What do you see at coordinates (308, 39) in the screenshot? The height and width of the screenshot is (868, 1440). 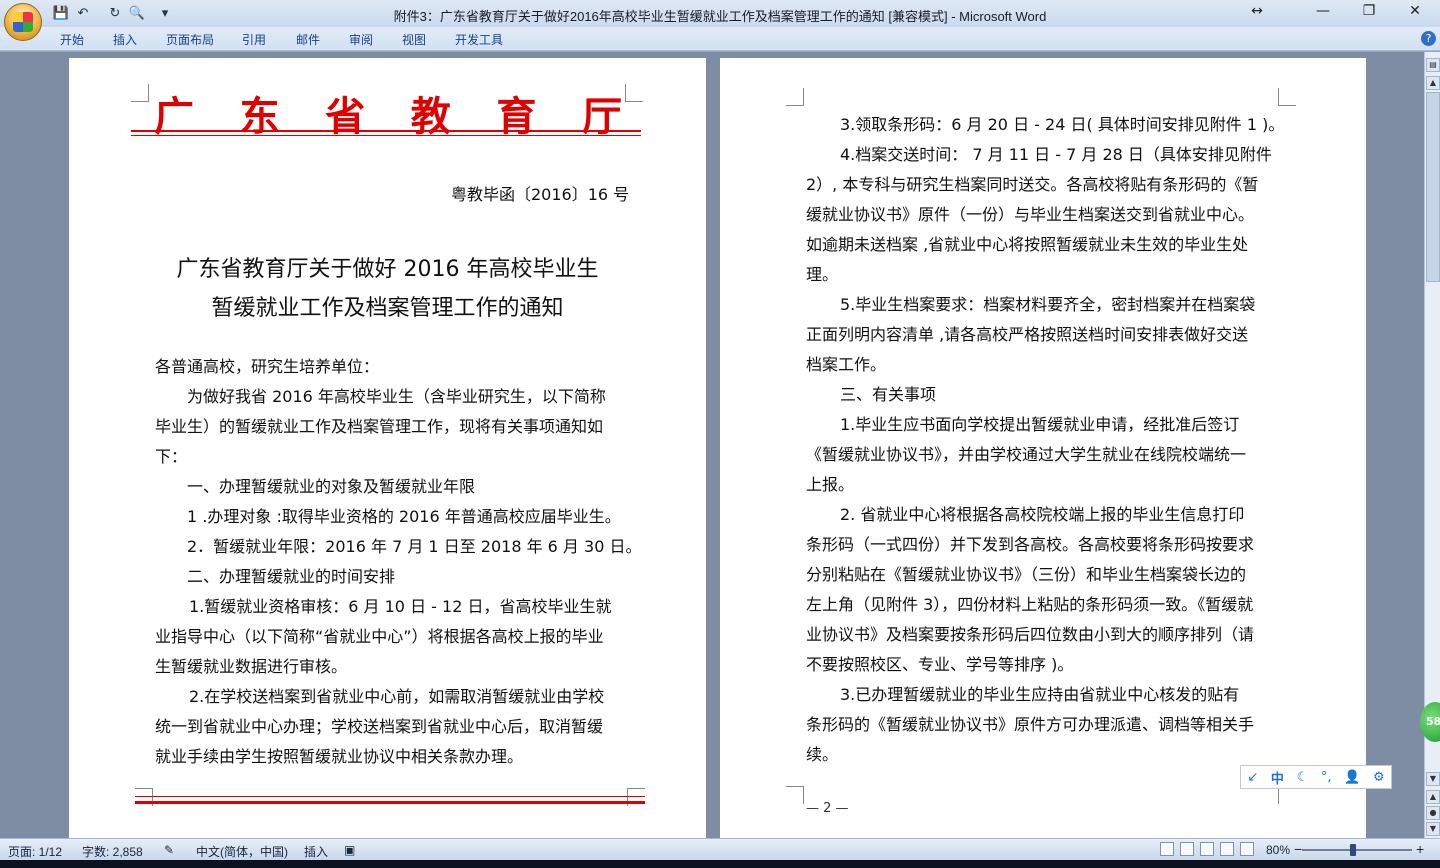 I see `tab-mailings: 邮件` at bounding box center [308, 39].